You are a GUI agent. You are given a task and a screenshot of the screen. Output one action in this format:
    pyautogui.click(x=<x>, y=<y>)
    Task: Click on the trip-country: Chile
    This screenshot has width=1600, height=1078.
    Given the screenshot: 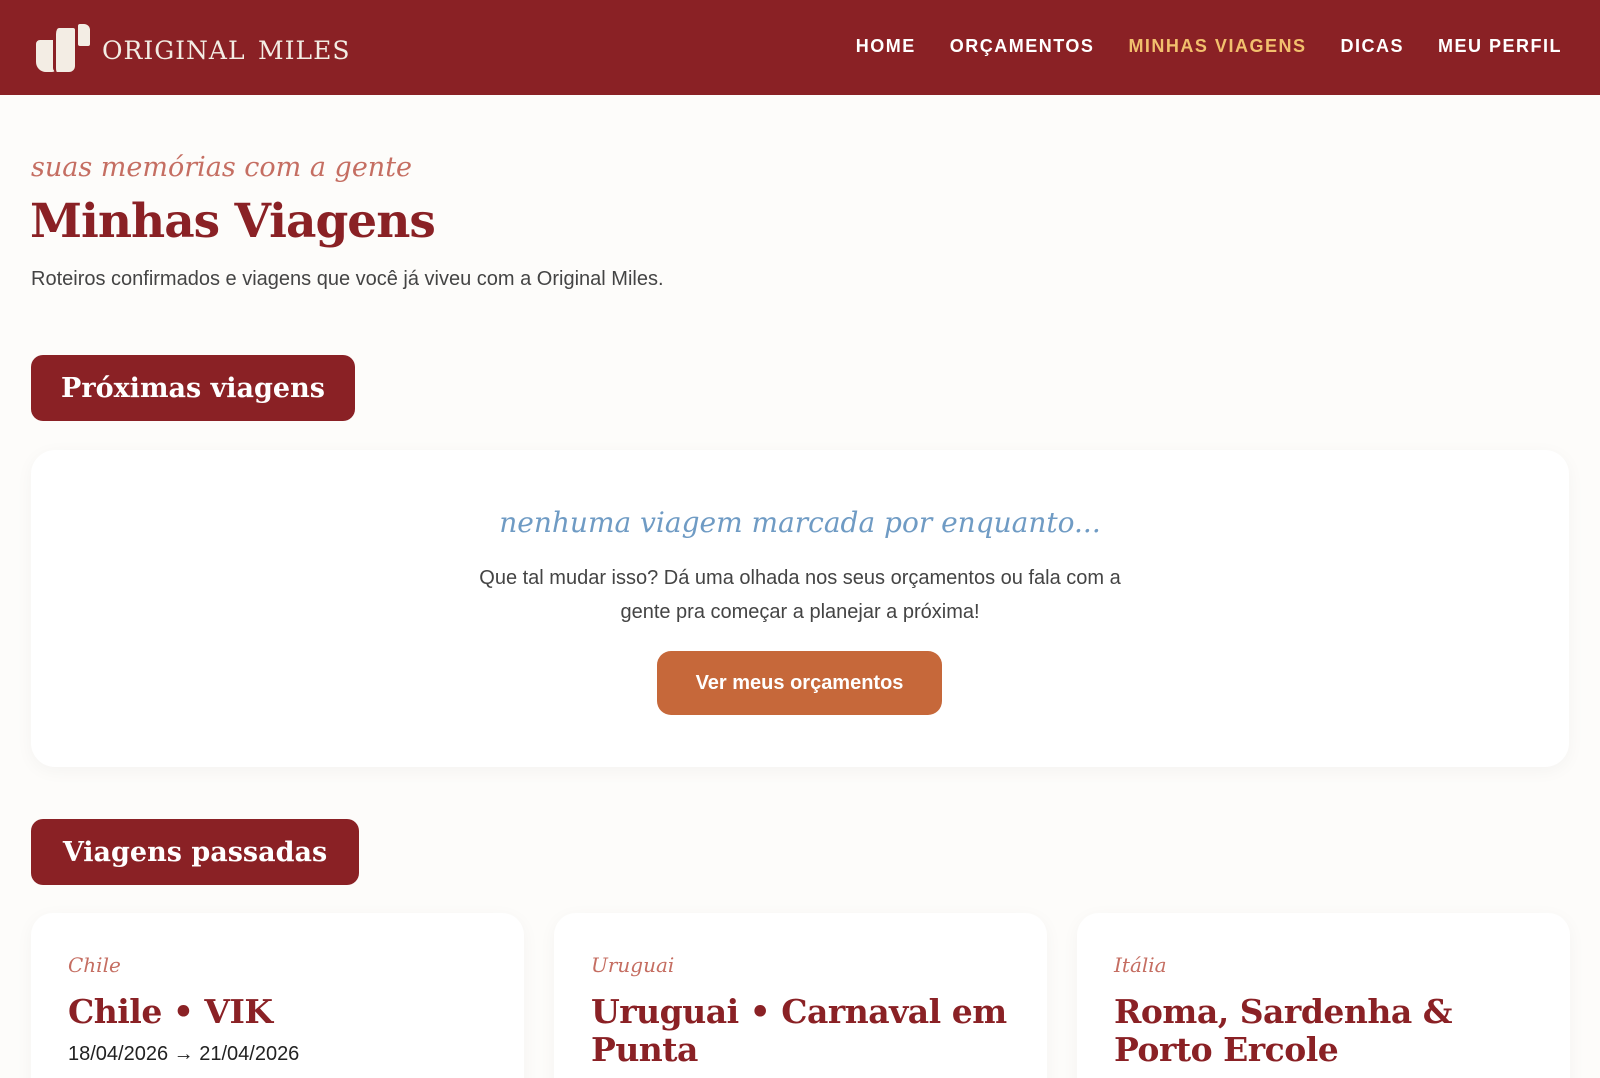 What is the action you would take?
    pyautogui.click(x=94, y=965)
    